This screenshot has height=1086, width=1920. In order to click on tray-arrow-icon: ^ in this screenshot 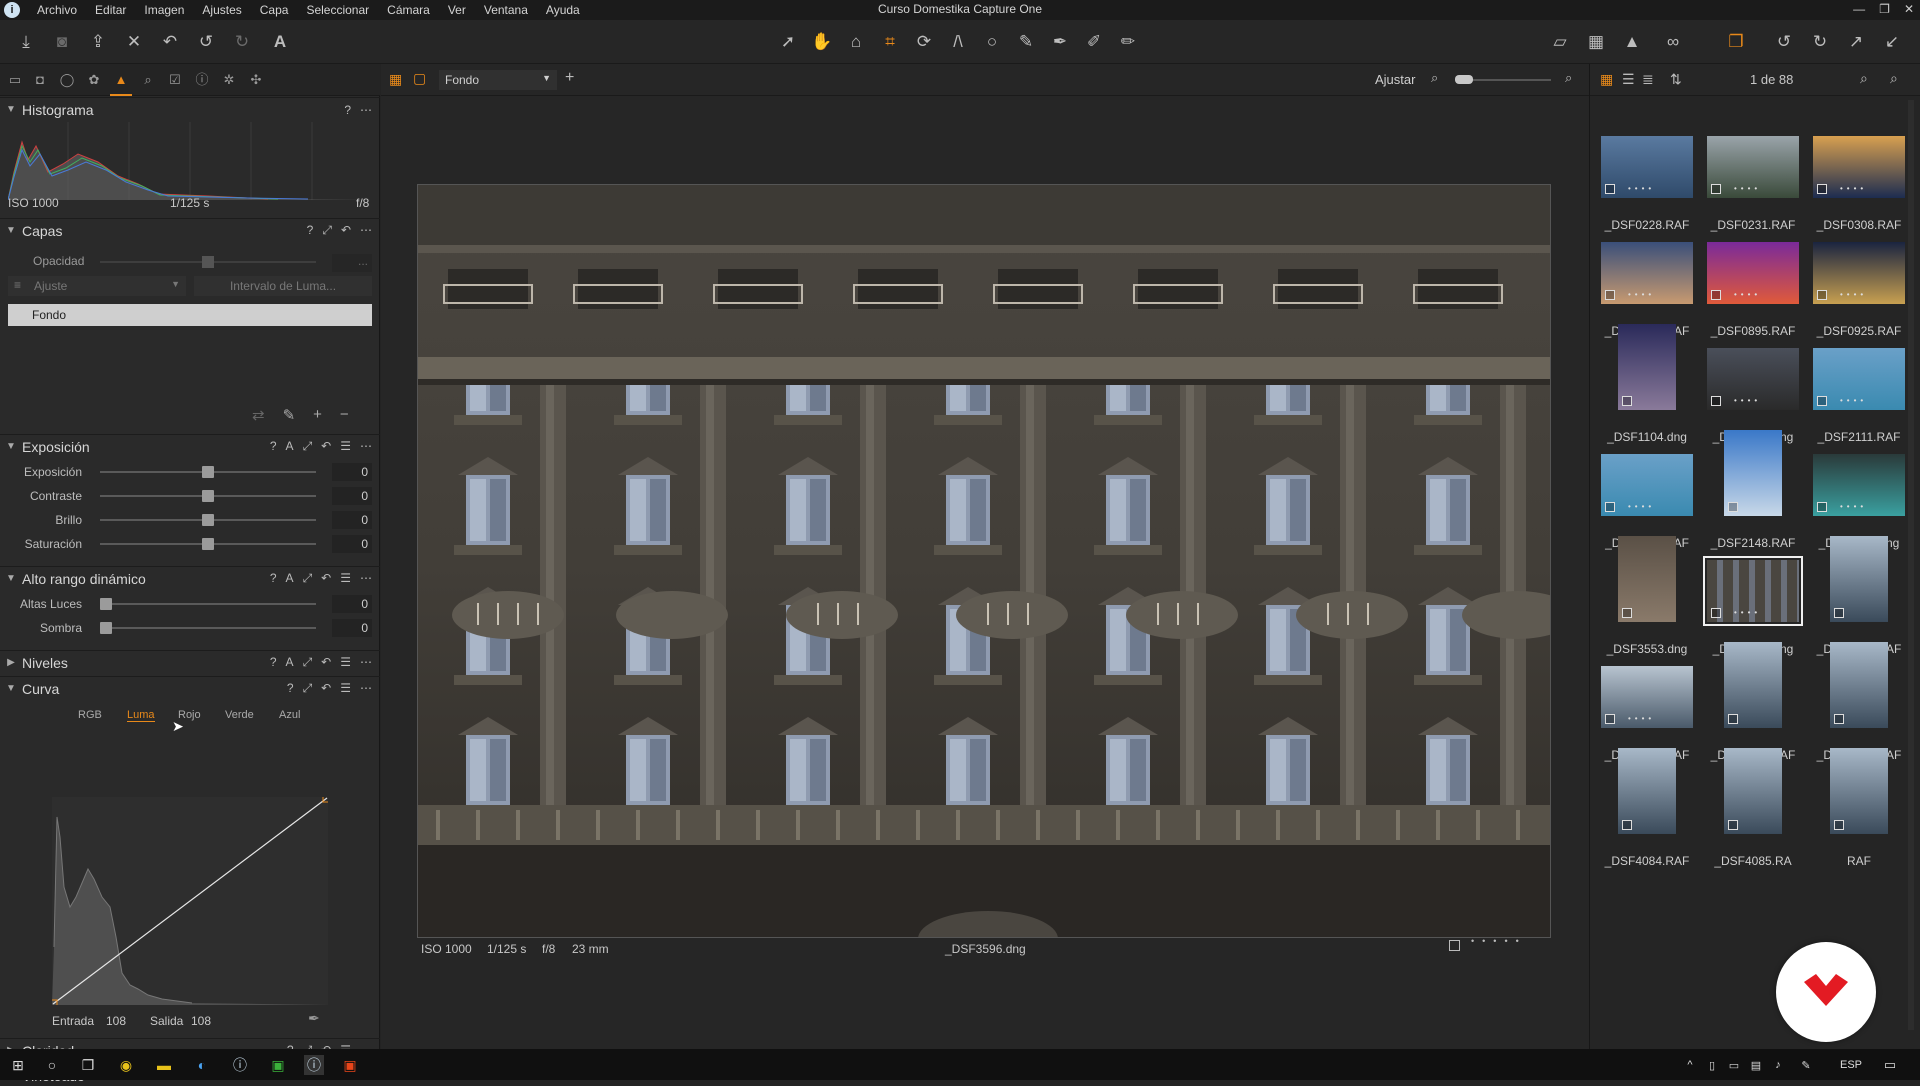, I will do `click(1690, 1065)`.